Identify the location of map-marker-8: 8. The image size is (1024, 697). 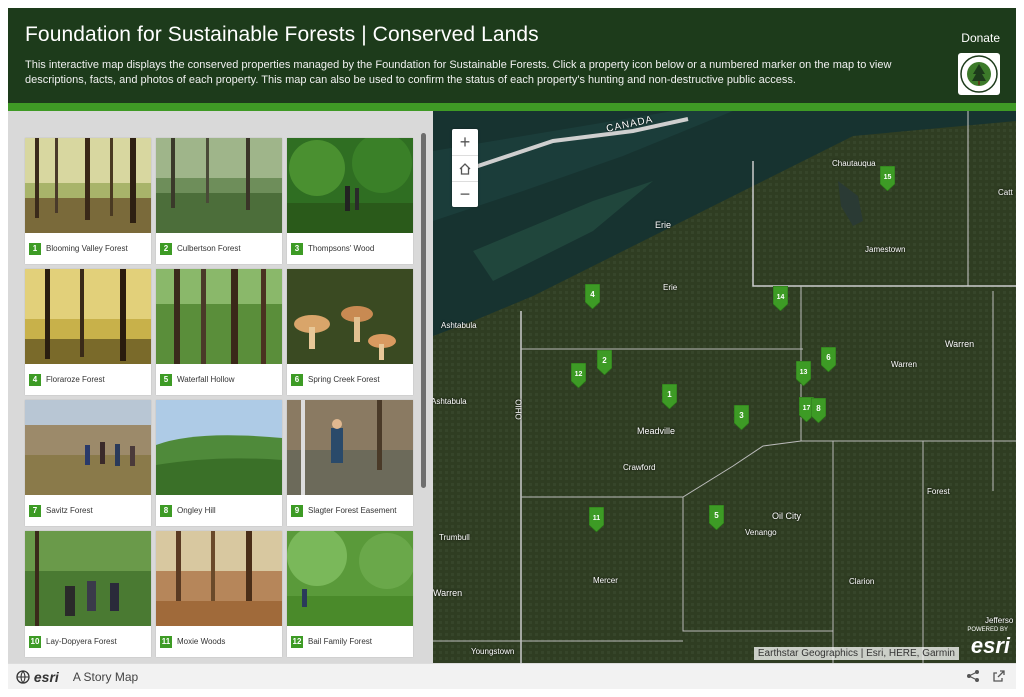
(818, 410).